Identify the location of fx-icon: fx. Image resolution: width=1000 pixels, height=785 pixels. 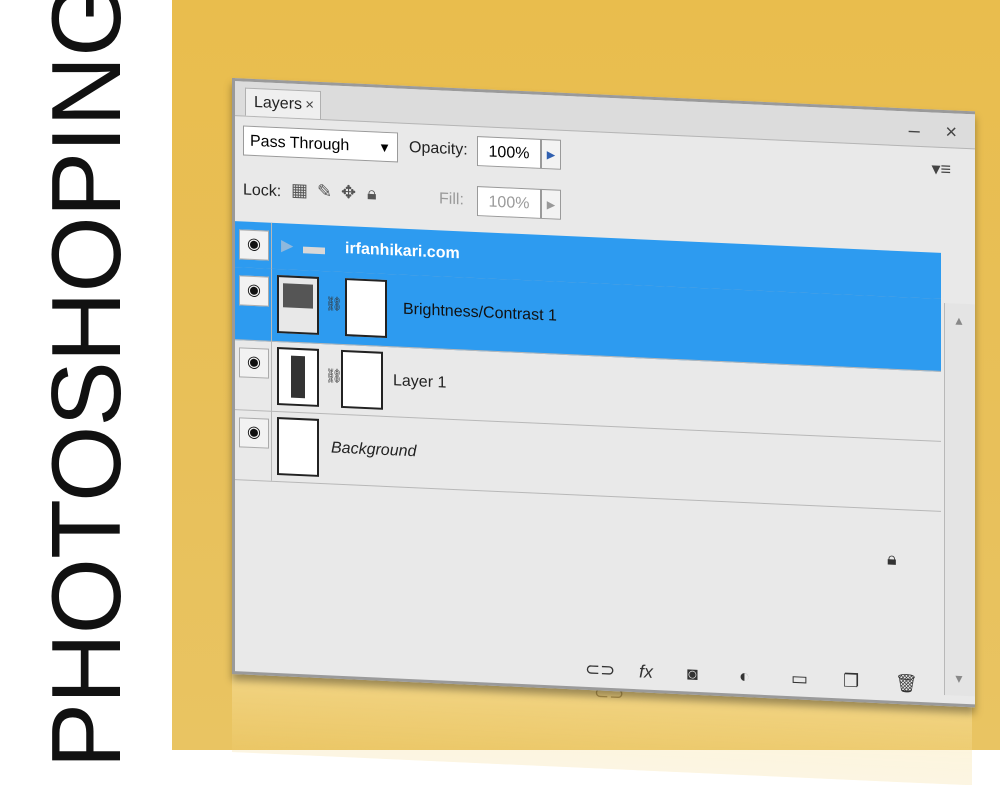
(646, 672).